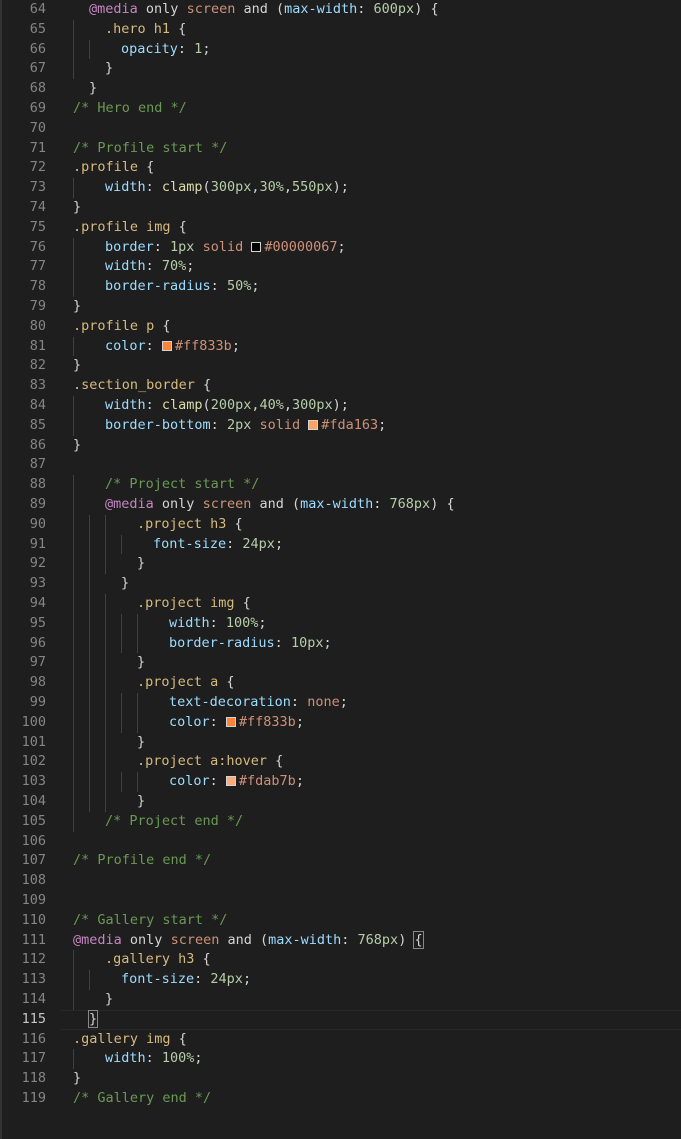 Image resolution: width=681 pixels, height=1139 pixels. Describe the element at coordinates (377, 1099) in the screenshot. I see `code-line: /* Gallery end */` at that location.